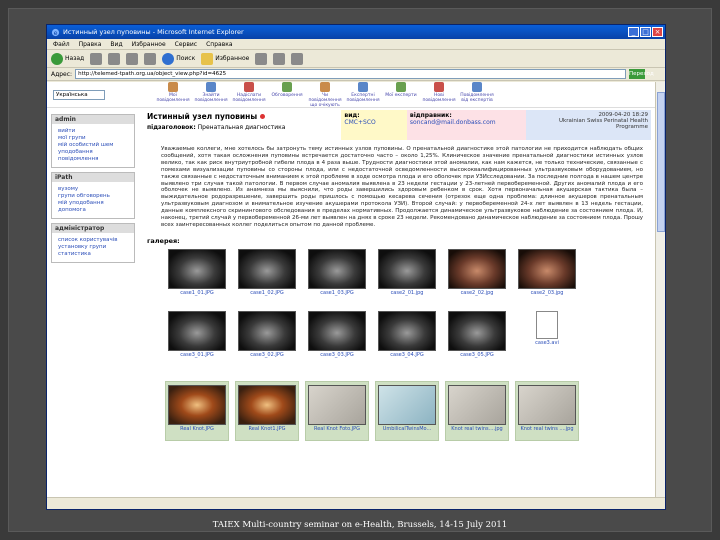 The width and height of the screenshot is (720, 540). I want to click on gallery-thumb: Knot real twins ....jpg, so click(547, 410).